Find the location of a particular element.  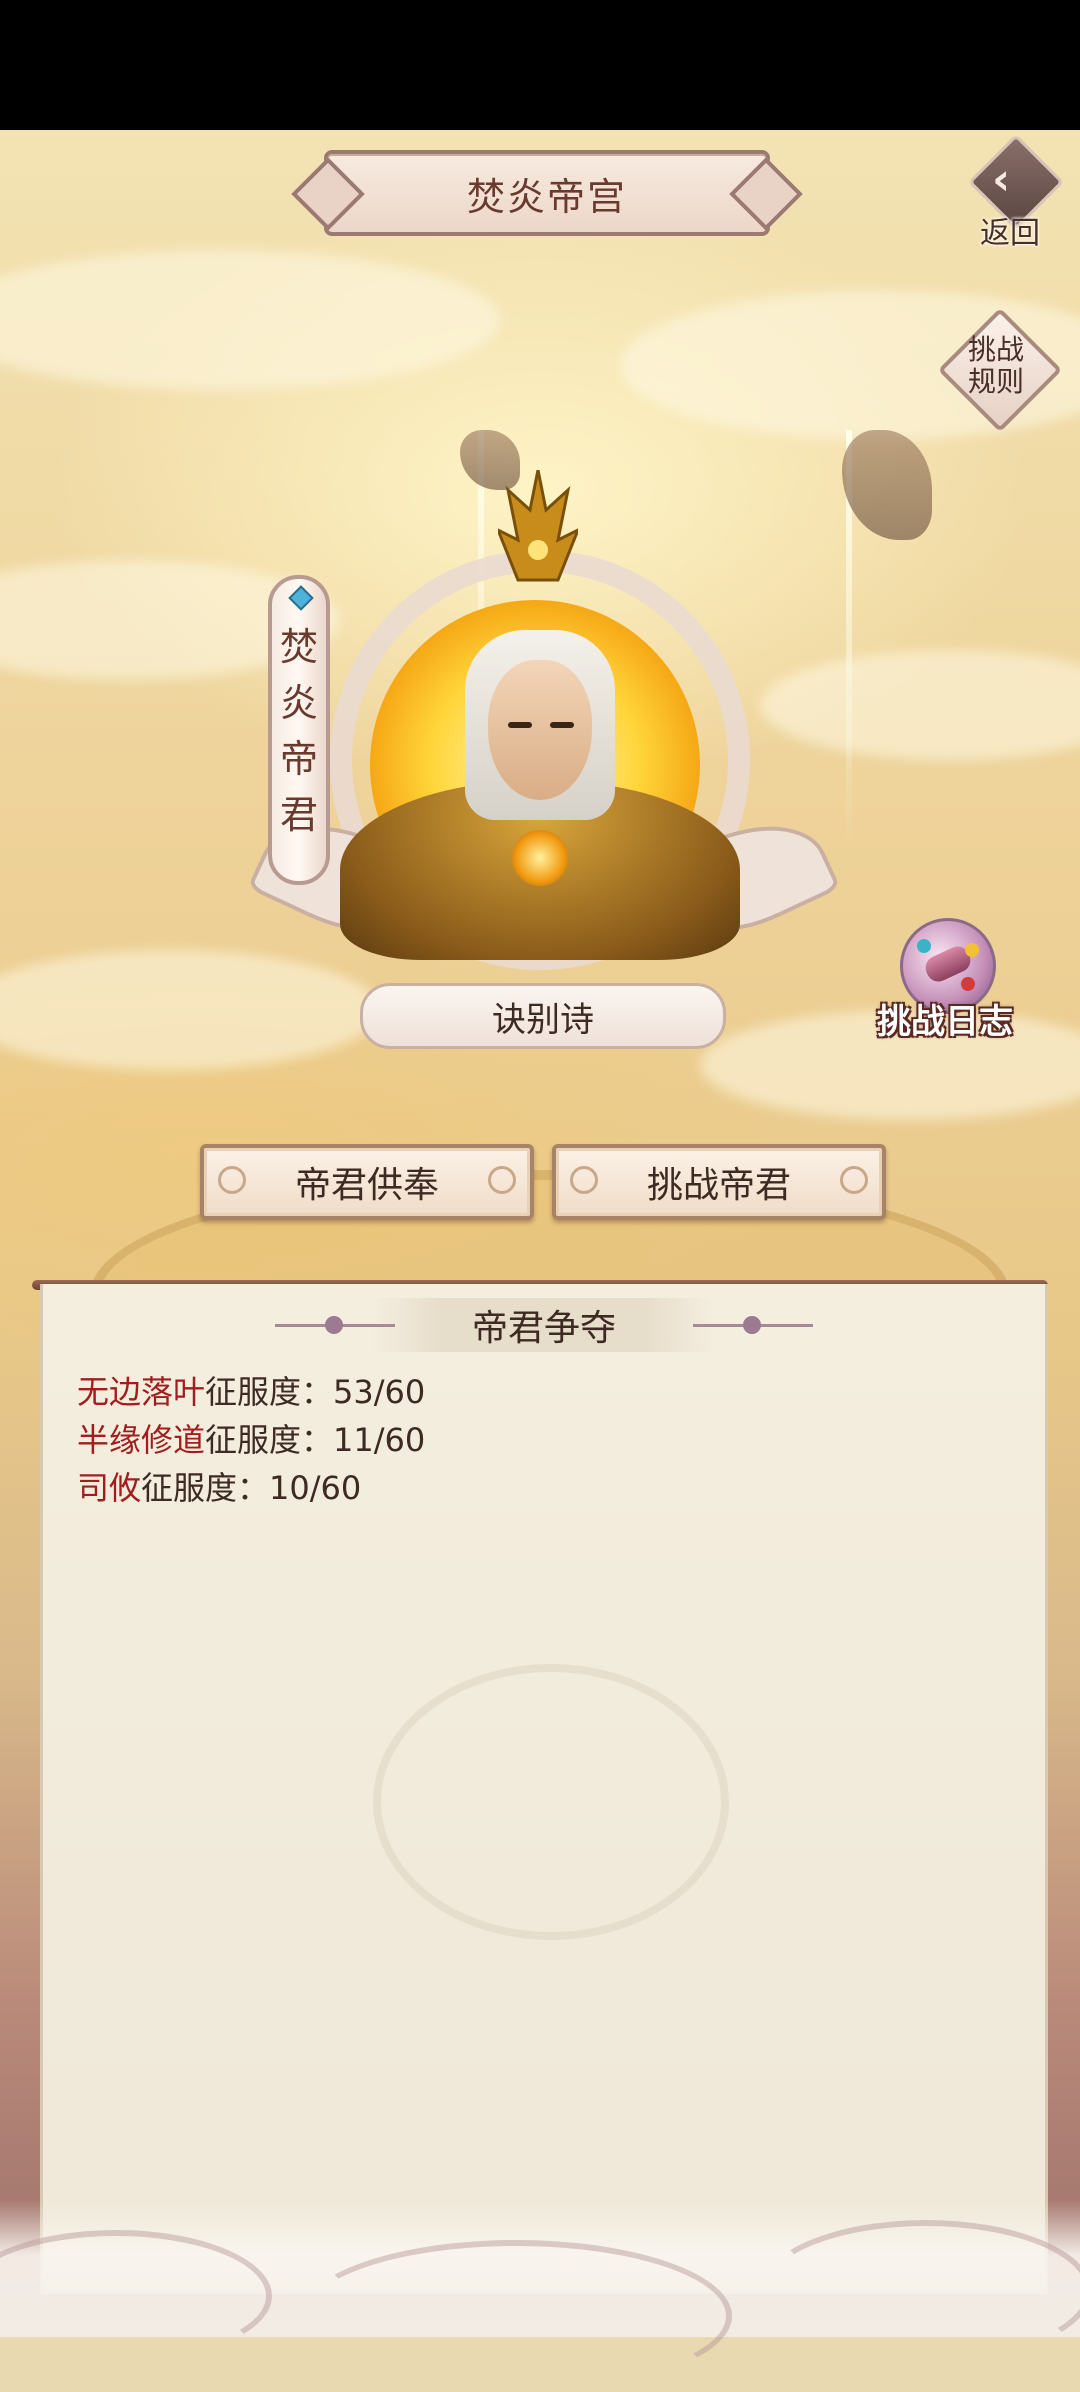

back-label: 返回 is located at coordinates (1010, 233).